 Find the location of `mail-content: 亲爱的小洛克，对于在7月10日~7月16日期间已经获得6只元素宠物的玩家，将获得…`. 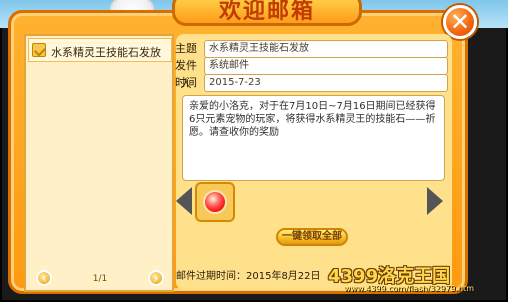

mail-content: 亲爱的小洛克，对于在7月10日~7月16日期间已经获得6只元素宠物的玩家，将获得… is located at coordinates (313, 138).